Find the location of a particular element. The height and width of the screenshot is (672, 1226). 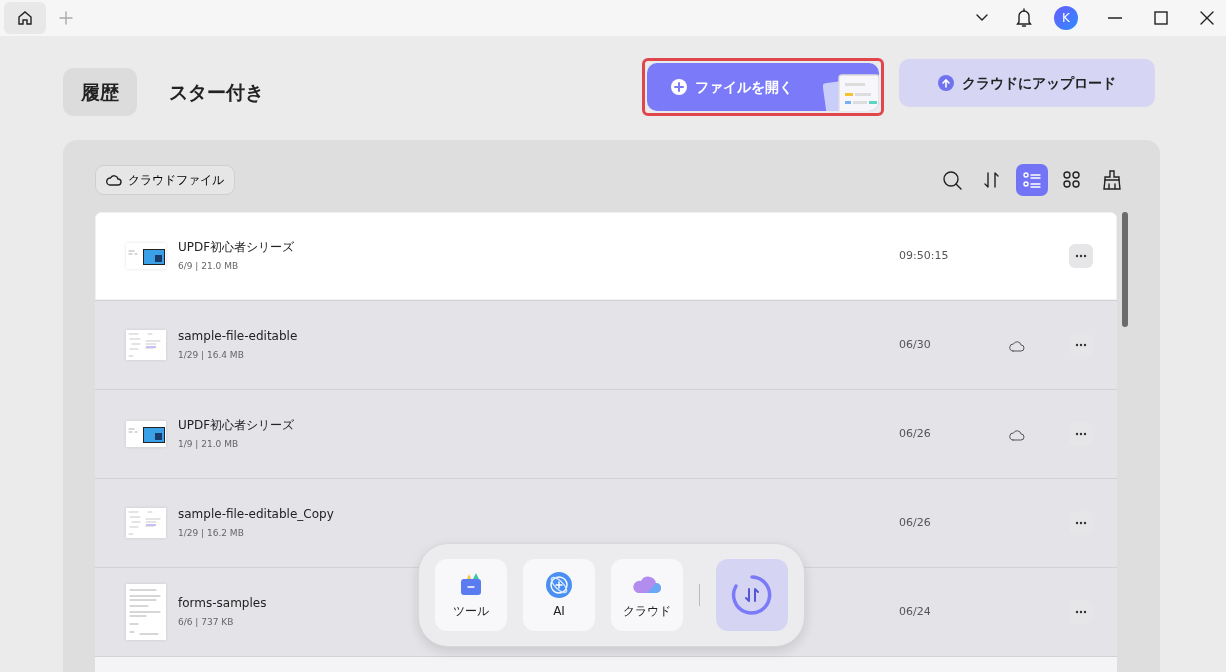

file-date: 09:50:15 is located at coordinates (924, 255).